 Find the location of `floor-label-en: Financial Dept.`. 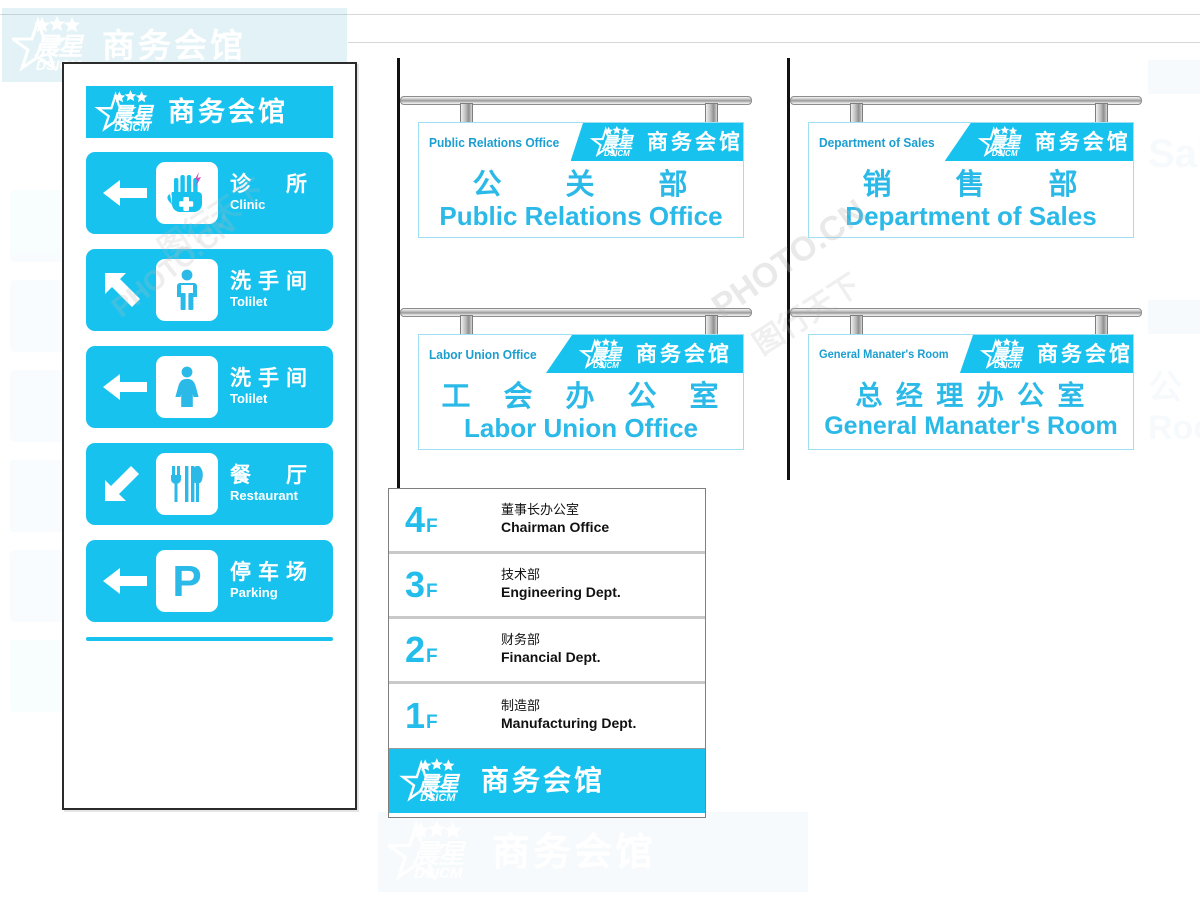

floor-label-en: Financial Dept. is located at coordinates (551, 657).